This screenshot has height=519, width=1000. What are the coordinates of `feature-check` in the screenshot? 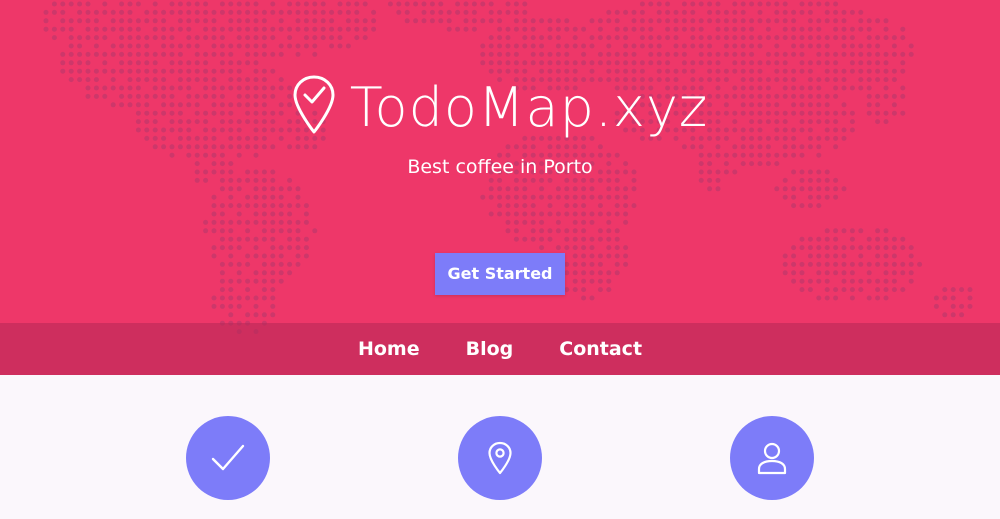 It's located at (228, 458).